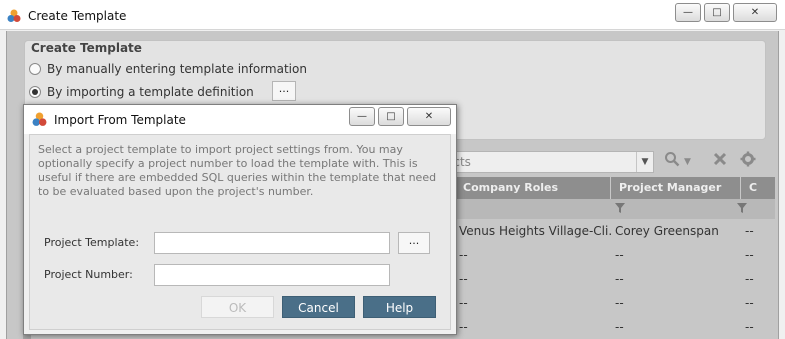 The image size is (785, 339). I want to click on dropdown-arrow-icon: ▼, so click(644, 162).